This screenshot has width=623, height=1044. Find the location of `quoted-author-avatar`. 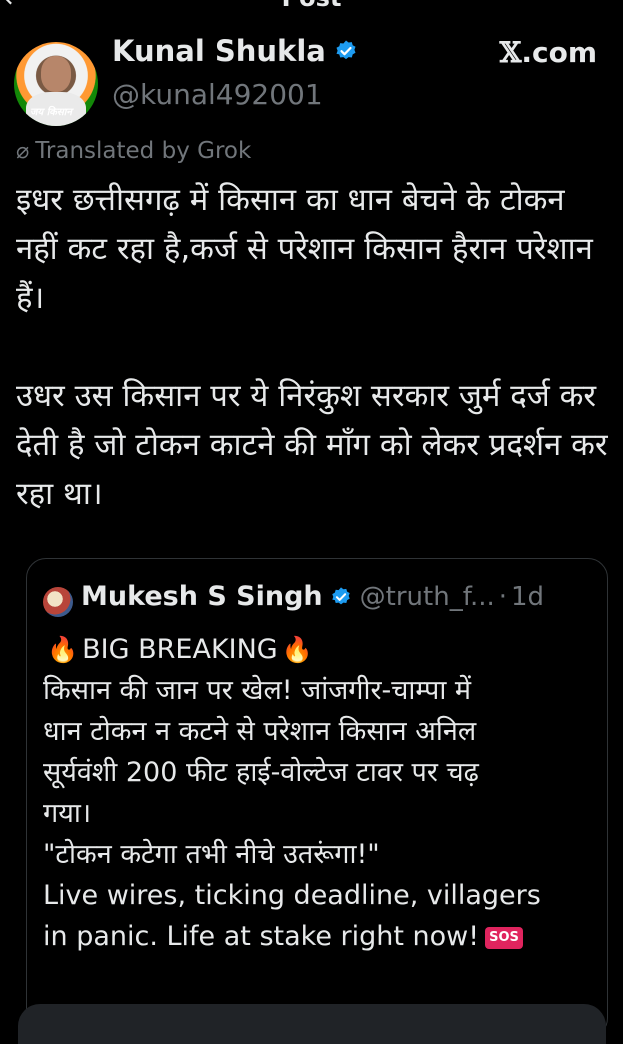

quoted-author-avatar is located at coordinates (58, 602).